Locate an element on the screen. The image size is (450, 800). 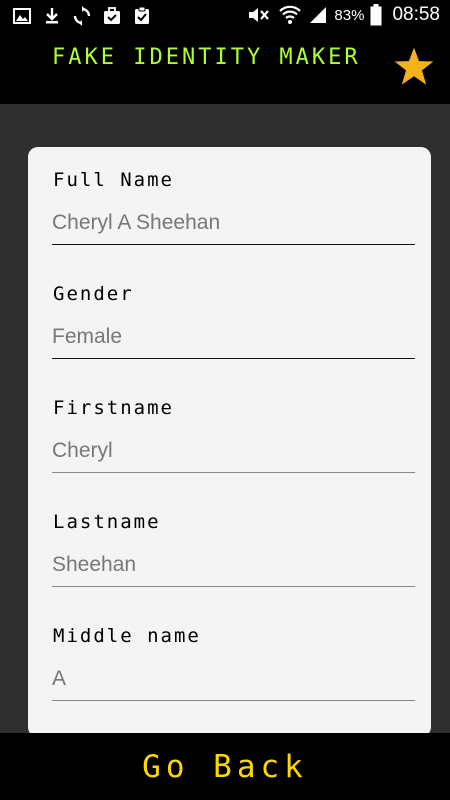
image-icon is located at coordinates (22, 16).